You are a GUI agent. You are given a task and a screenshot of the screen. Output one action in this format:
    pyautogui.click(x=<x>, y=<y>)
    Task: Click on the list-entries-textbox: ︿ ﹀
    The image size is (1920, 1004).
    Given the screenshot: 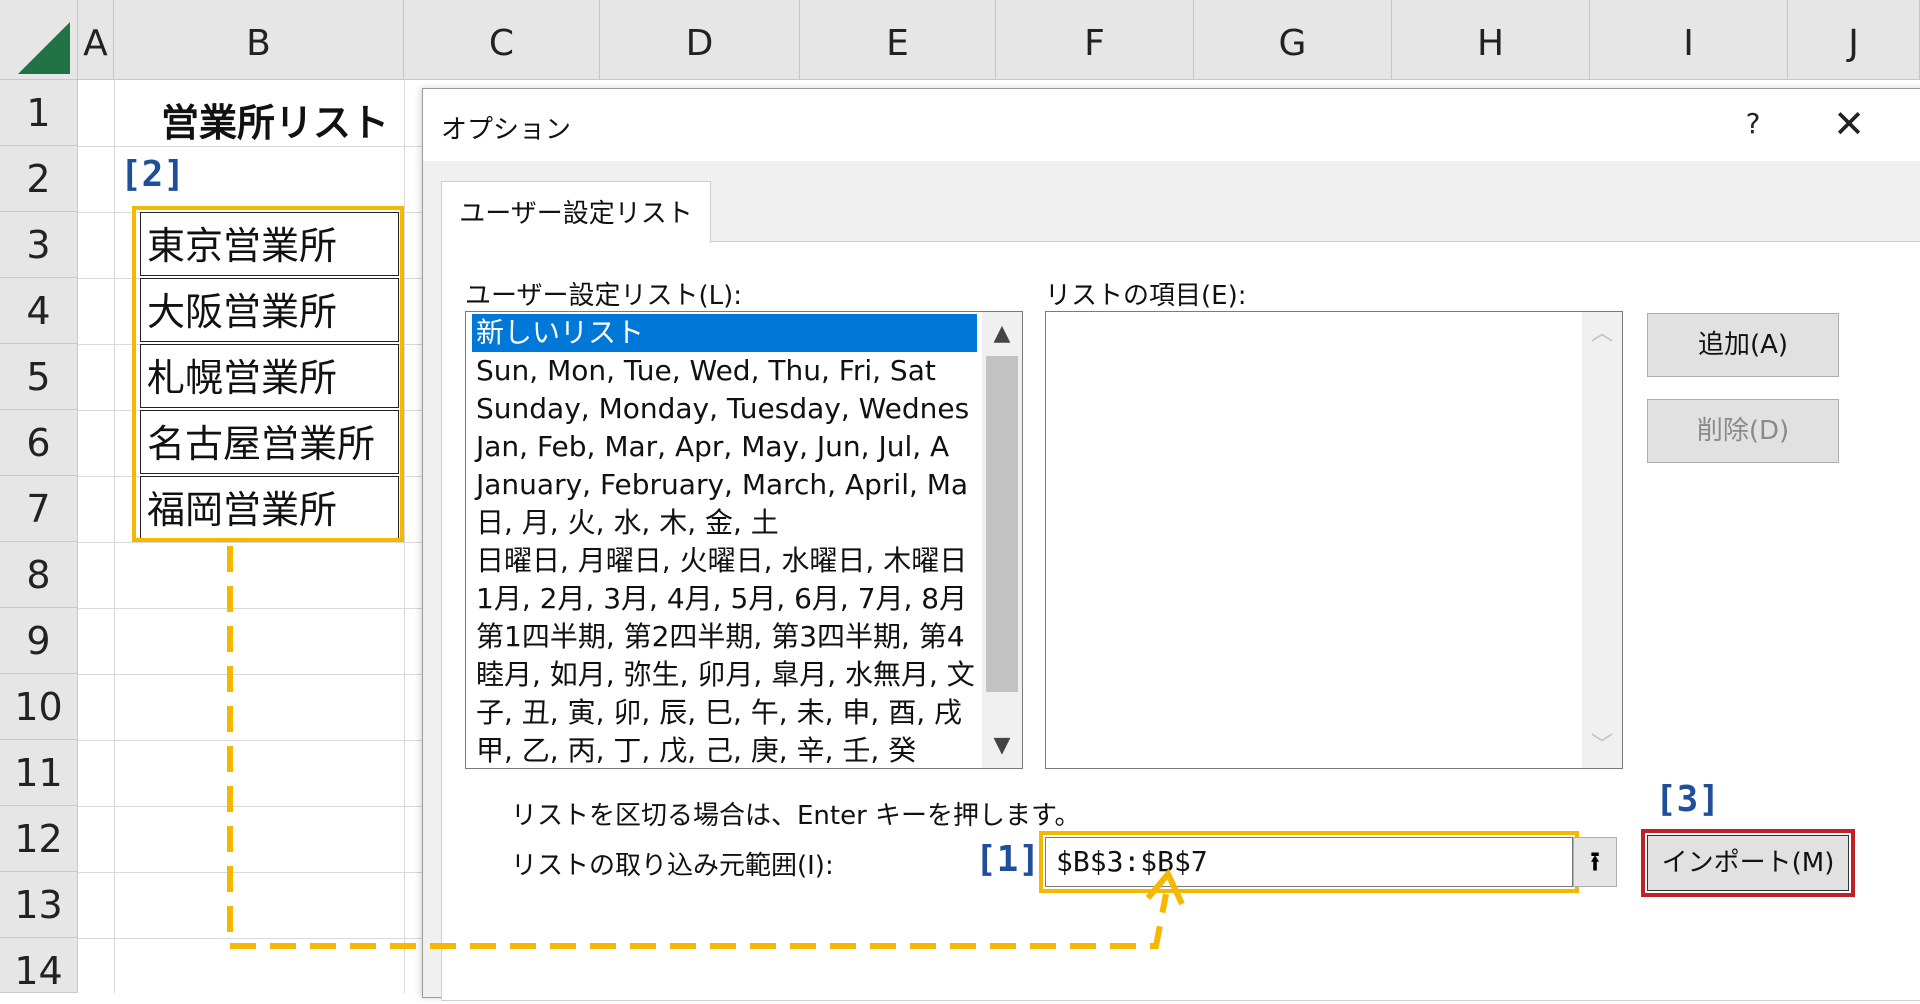 What is the action you would take?
    pyautogui.click(x=1334, y=540)
    